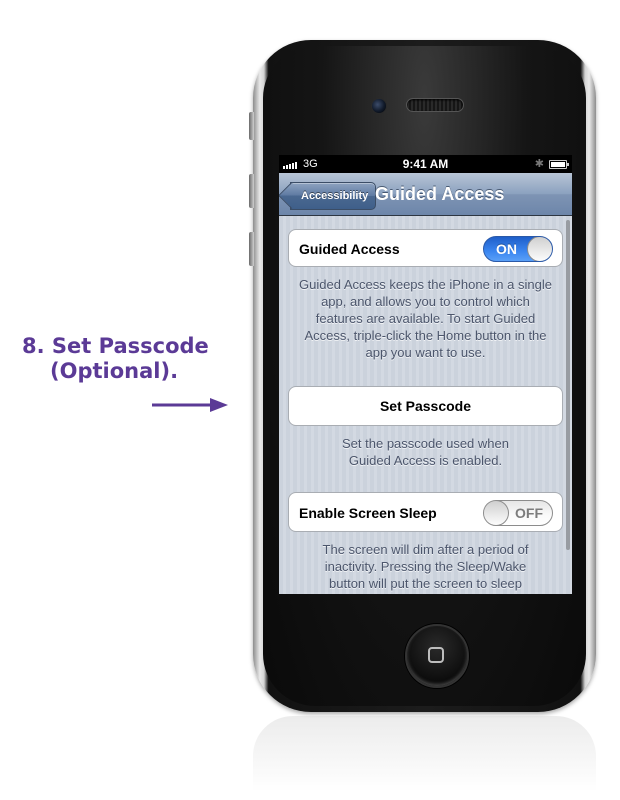 The image size is (620, 800). I want to click on home-button, so click(437, 656).